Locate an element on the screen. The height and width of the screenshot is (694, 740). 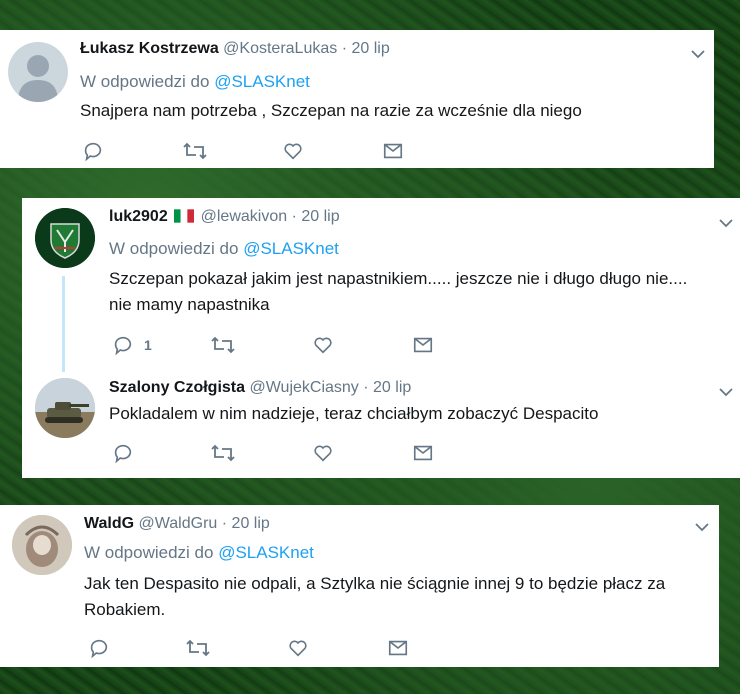
tank-icon is located at coordinates (65, 408).